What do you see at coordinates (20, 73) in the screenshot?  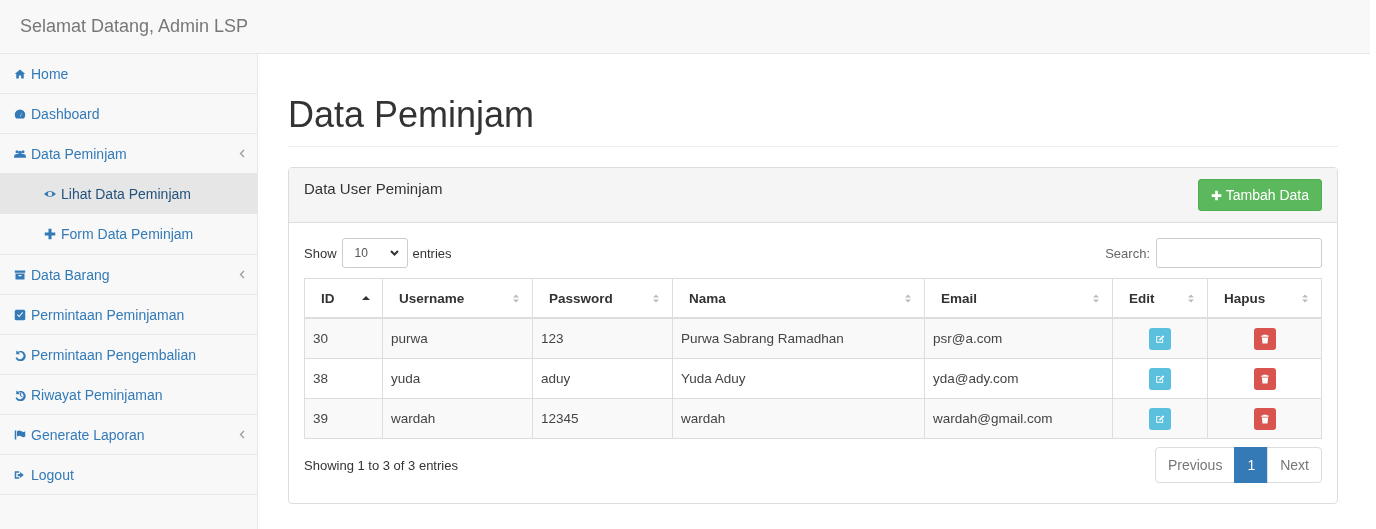 I see `home-icon` at bounding box center [20, 73].